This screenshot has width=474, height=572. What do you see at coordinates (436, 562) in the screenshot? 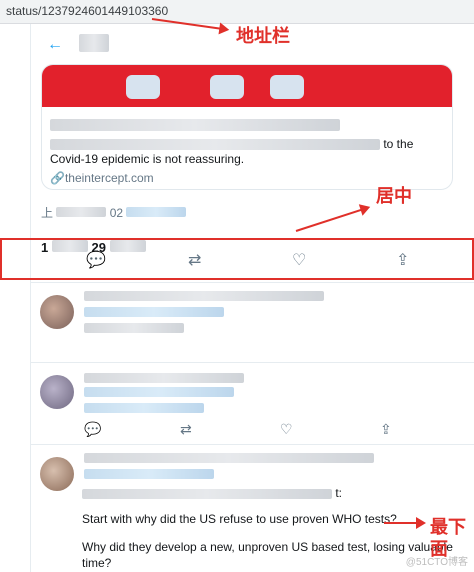
I see `watermark: @51CTO博客` at bounding box center [436, 562].